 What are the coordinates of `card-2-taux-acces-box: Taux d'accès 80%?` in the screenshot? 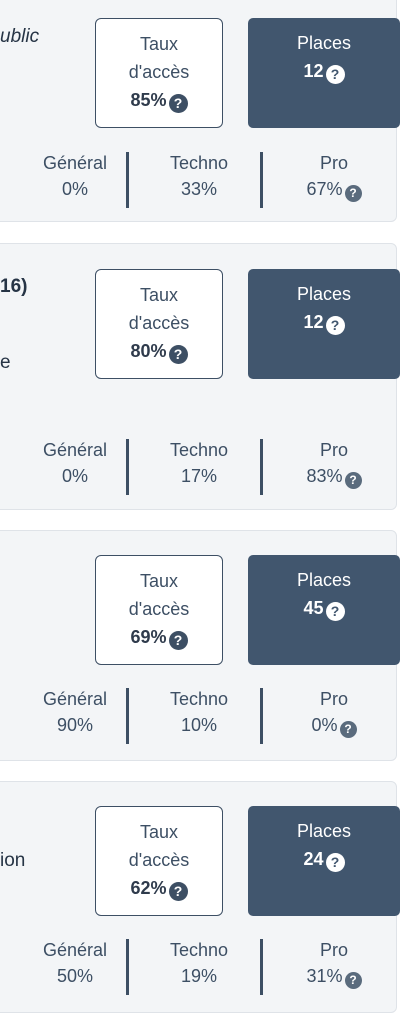 It's located at (159, 324).